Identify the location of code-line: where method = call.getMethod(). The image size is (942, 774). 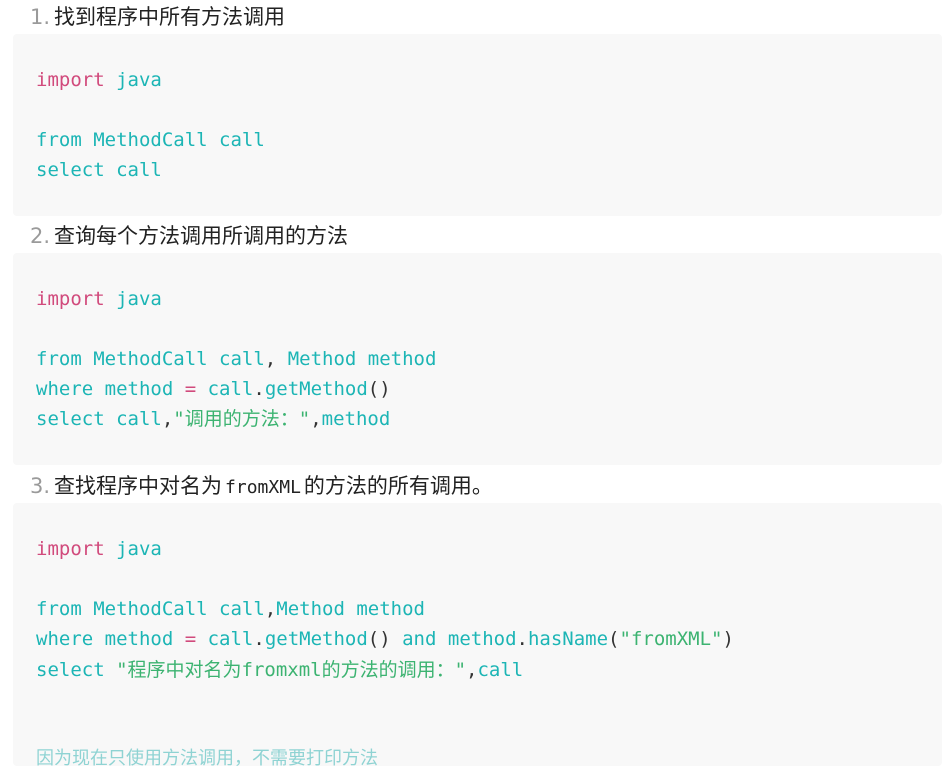
(213, 389).